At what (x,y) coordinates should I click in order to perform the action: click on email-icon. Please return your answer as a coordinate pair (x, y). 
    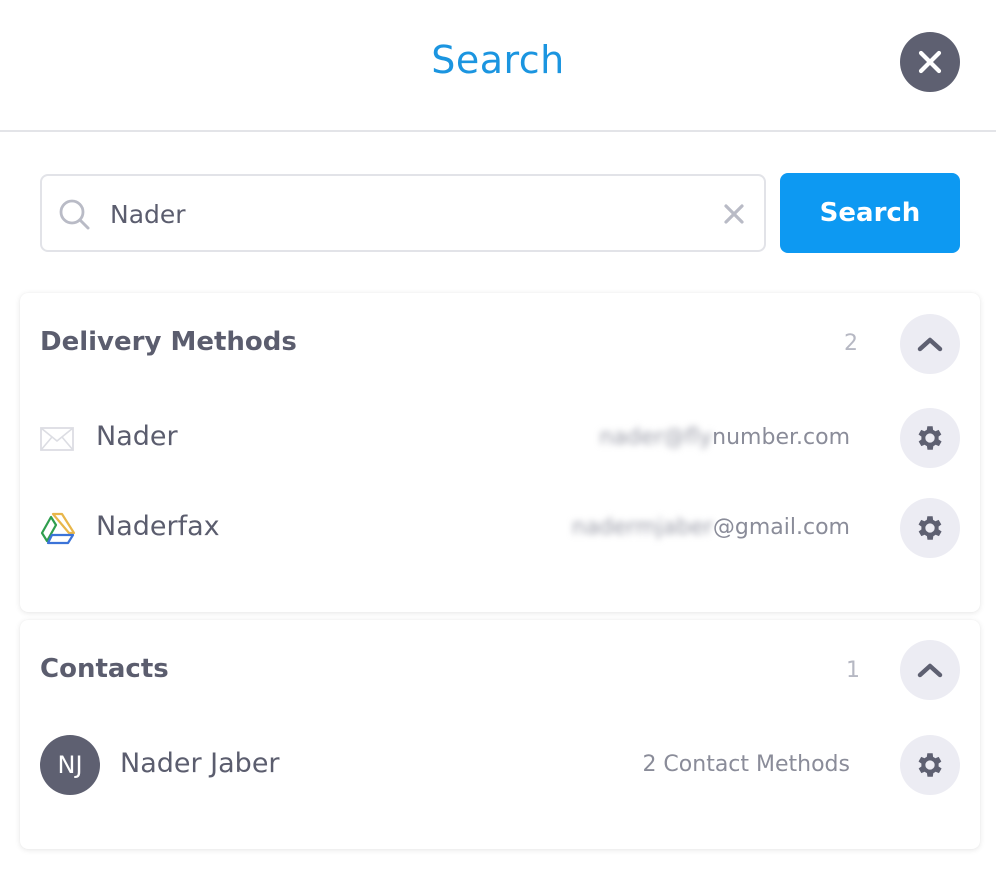
    Looking at the image, I should click on (57, 439).